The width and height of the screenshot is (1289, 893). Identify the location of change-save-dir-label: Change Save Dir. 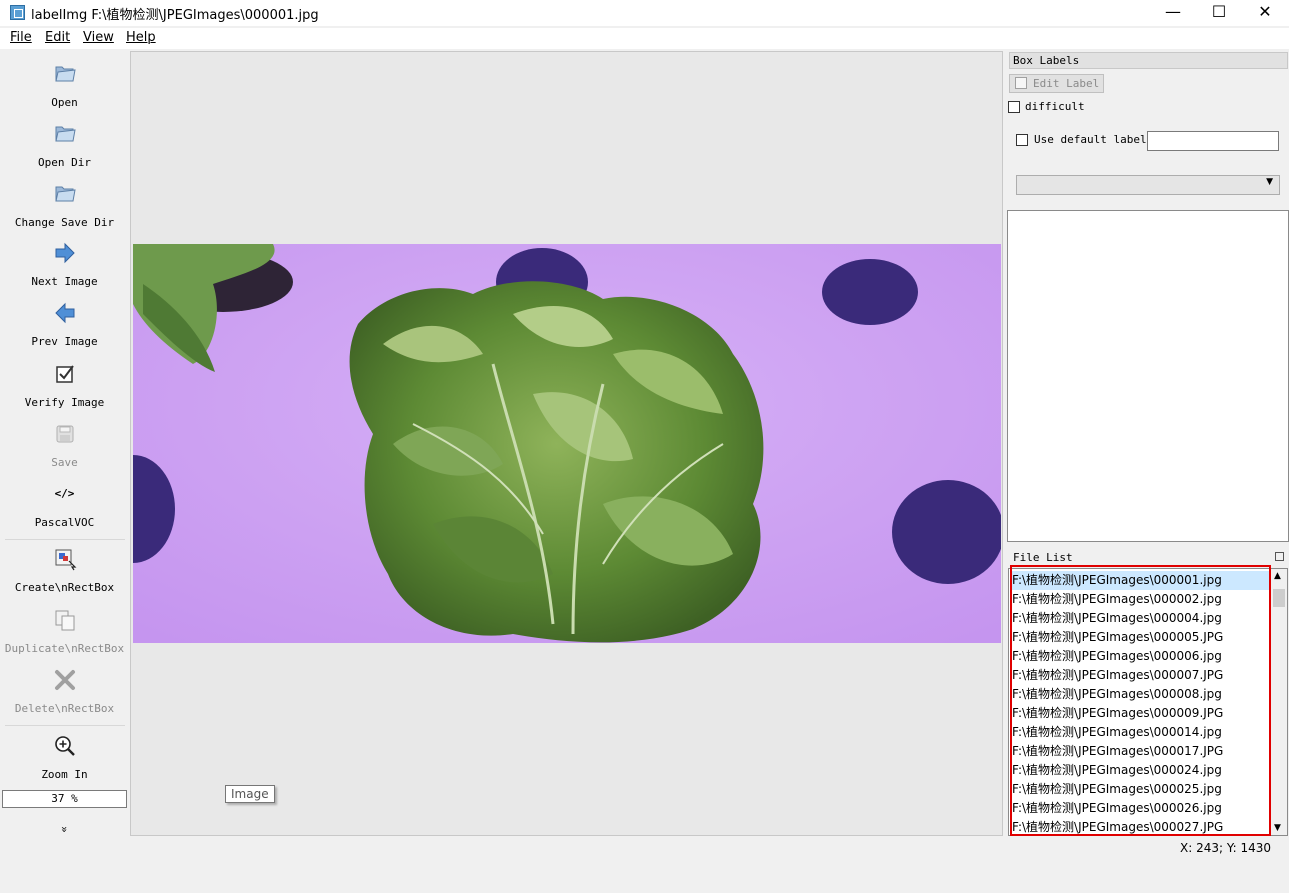
(64, 222).